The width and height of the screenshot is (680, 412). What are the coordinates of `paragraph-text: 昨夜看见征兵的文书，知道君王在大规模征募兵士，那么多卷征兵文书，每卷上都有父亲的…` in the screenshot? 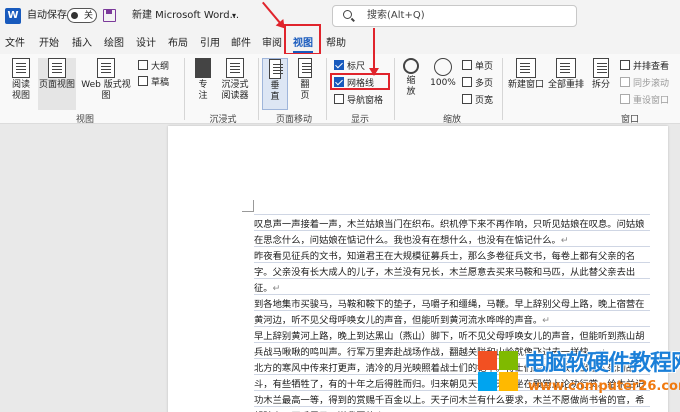 It's located at (445, 272).